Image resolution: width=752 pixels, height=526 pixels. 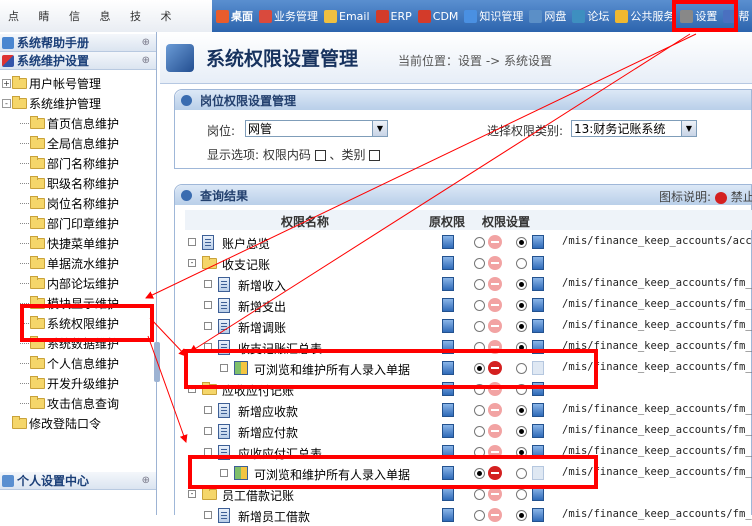 I want to click on nav-item-10: 帮, so click(x=736, y=16).